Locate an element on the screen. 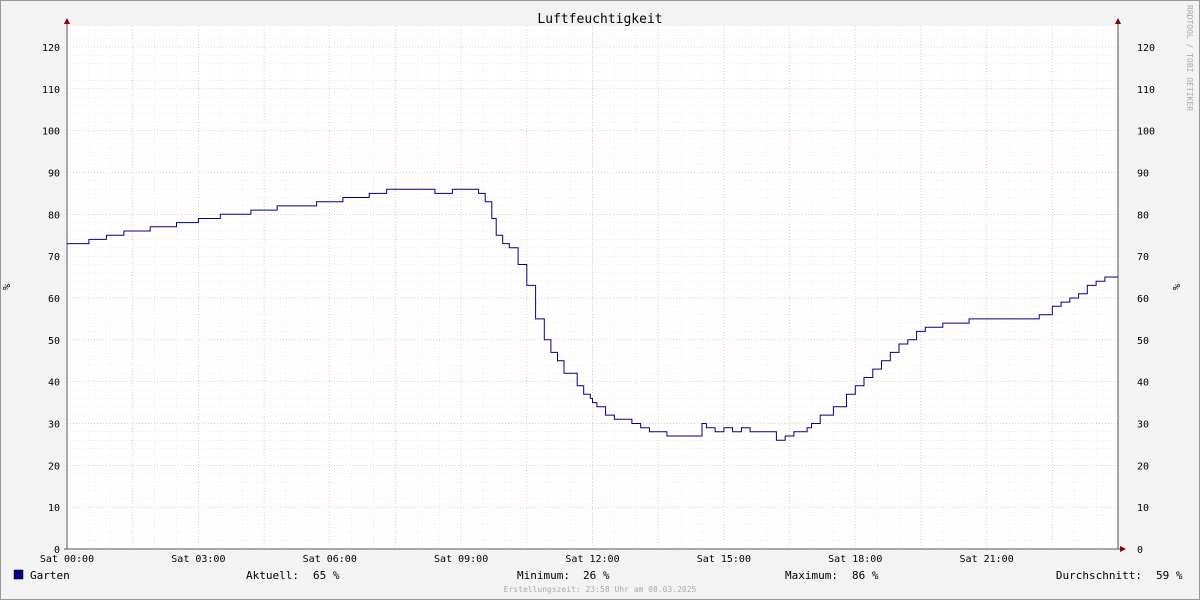 The width and height of the screenshot is (1200, 600). chart-title: Luftfeuchtigkeit is located at coordinates (599, 19).